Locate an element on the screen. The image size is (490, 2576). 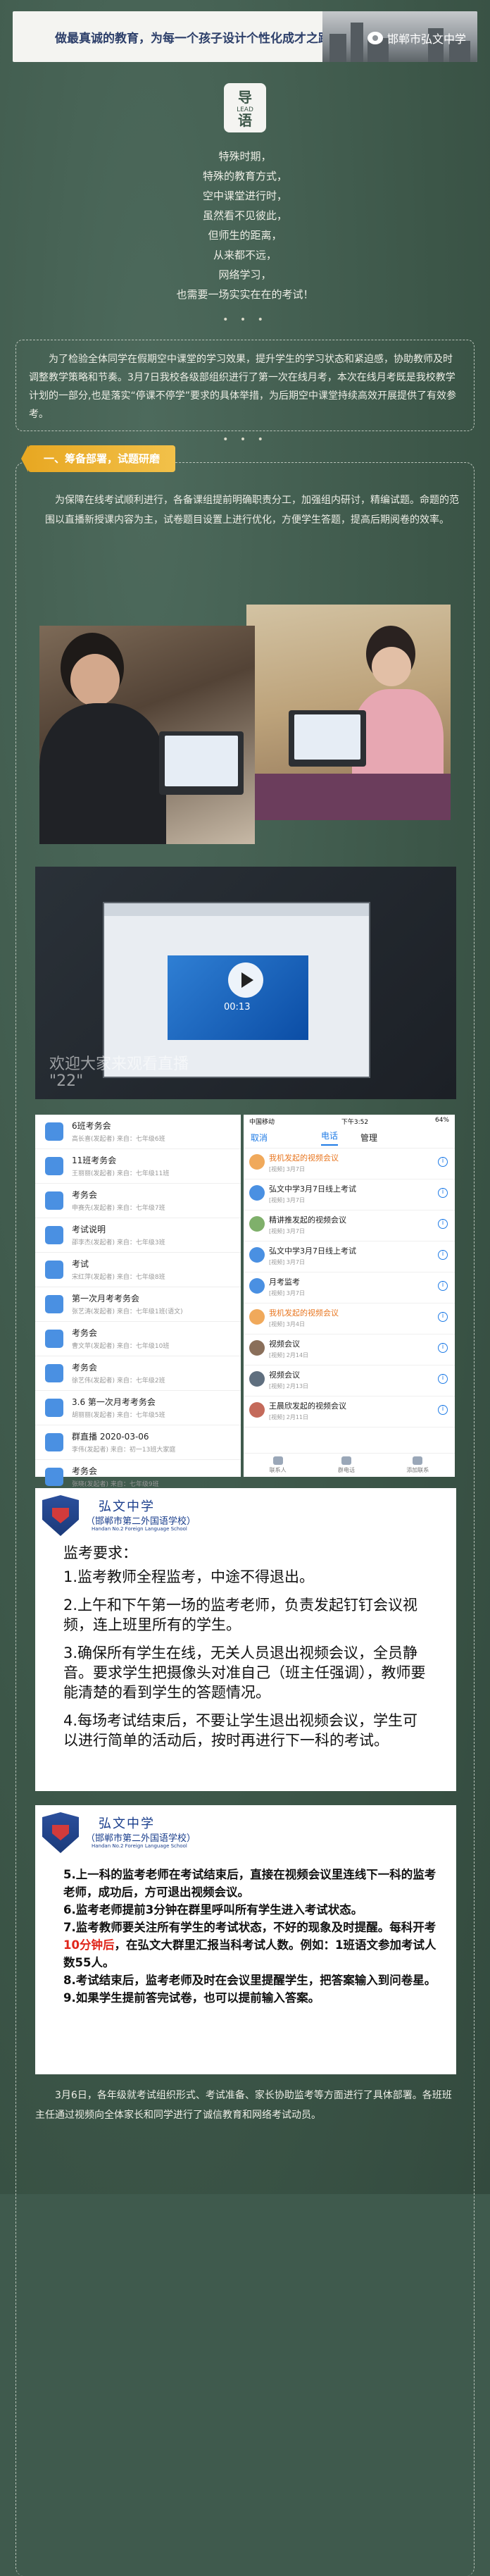
list-item: 我机发起的视频会议 [视频] 3月7日 i is located at coordinates (349, 1163).